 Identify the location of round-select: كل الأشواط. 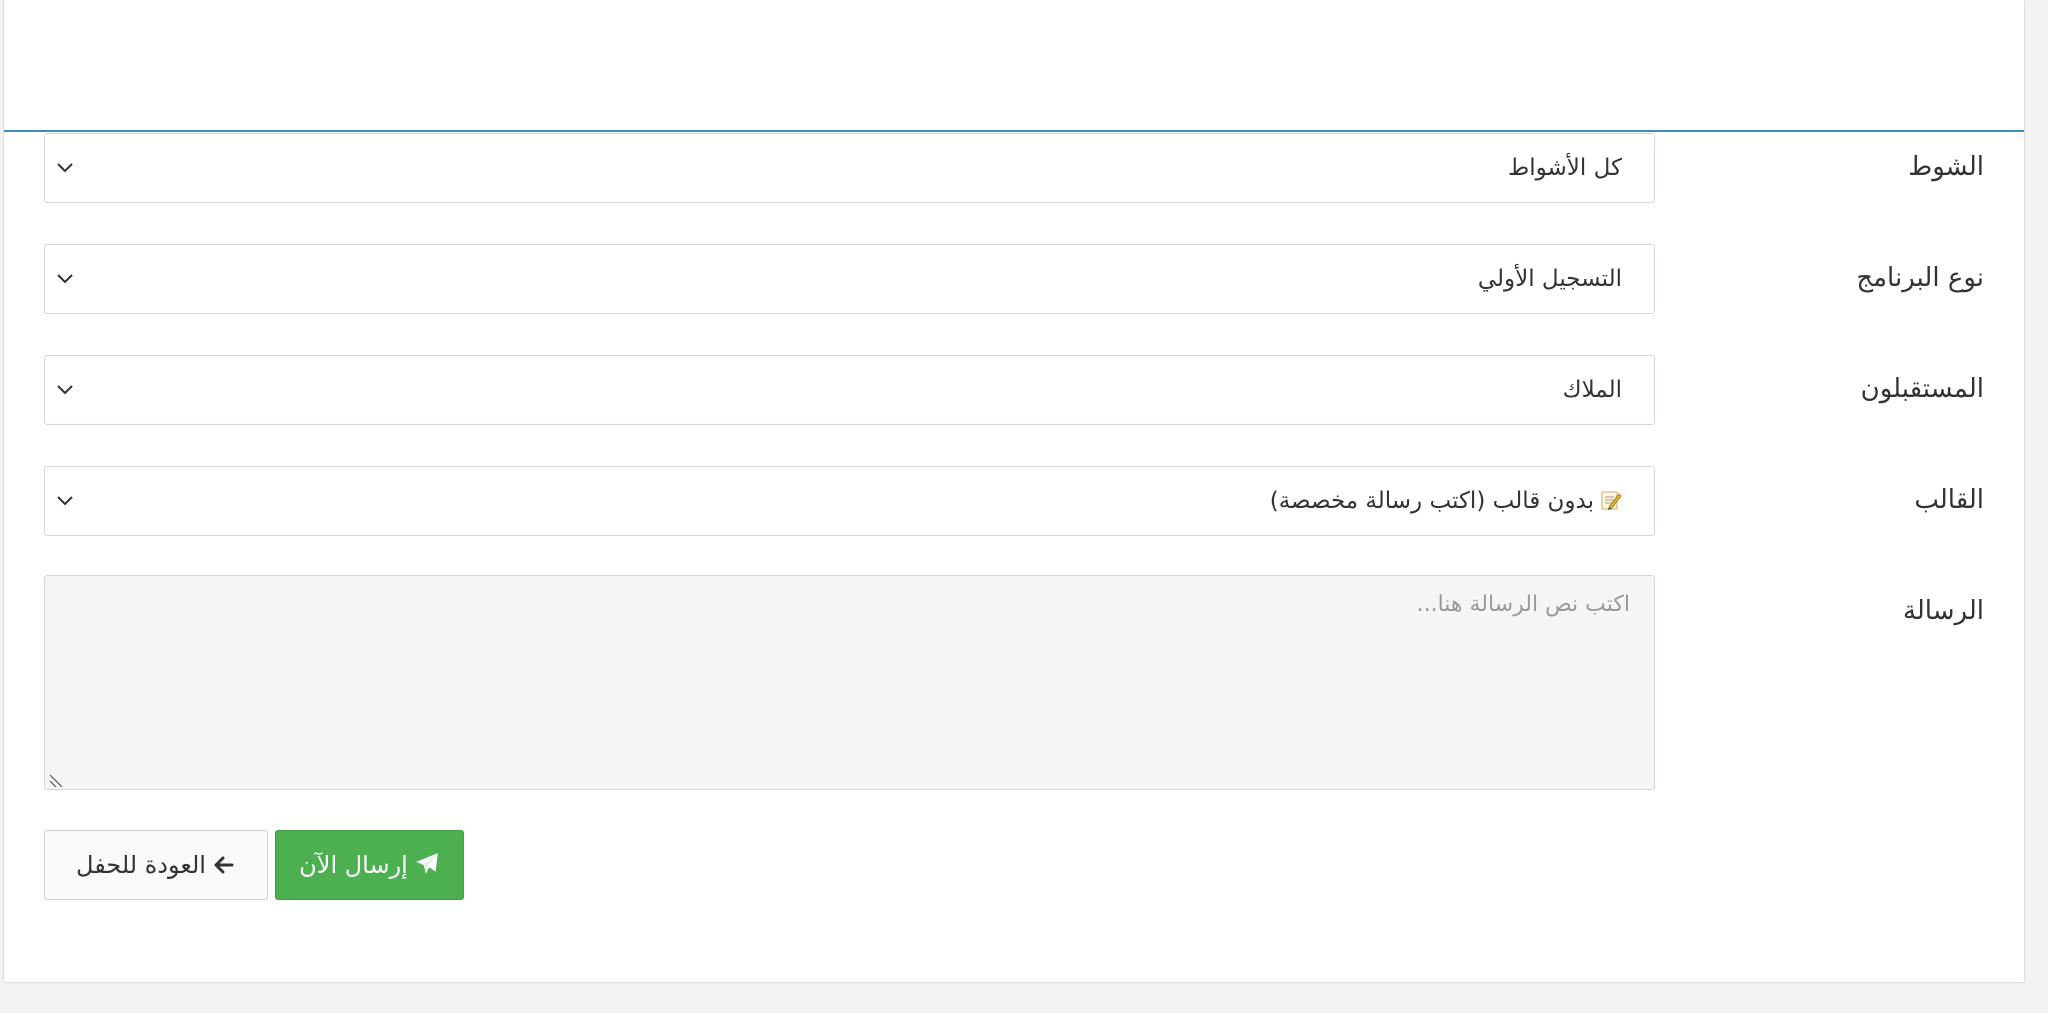
(849, 168).